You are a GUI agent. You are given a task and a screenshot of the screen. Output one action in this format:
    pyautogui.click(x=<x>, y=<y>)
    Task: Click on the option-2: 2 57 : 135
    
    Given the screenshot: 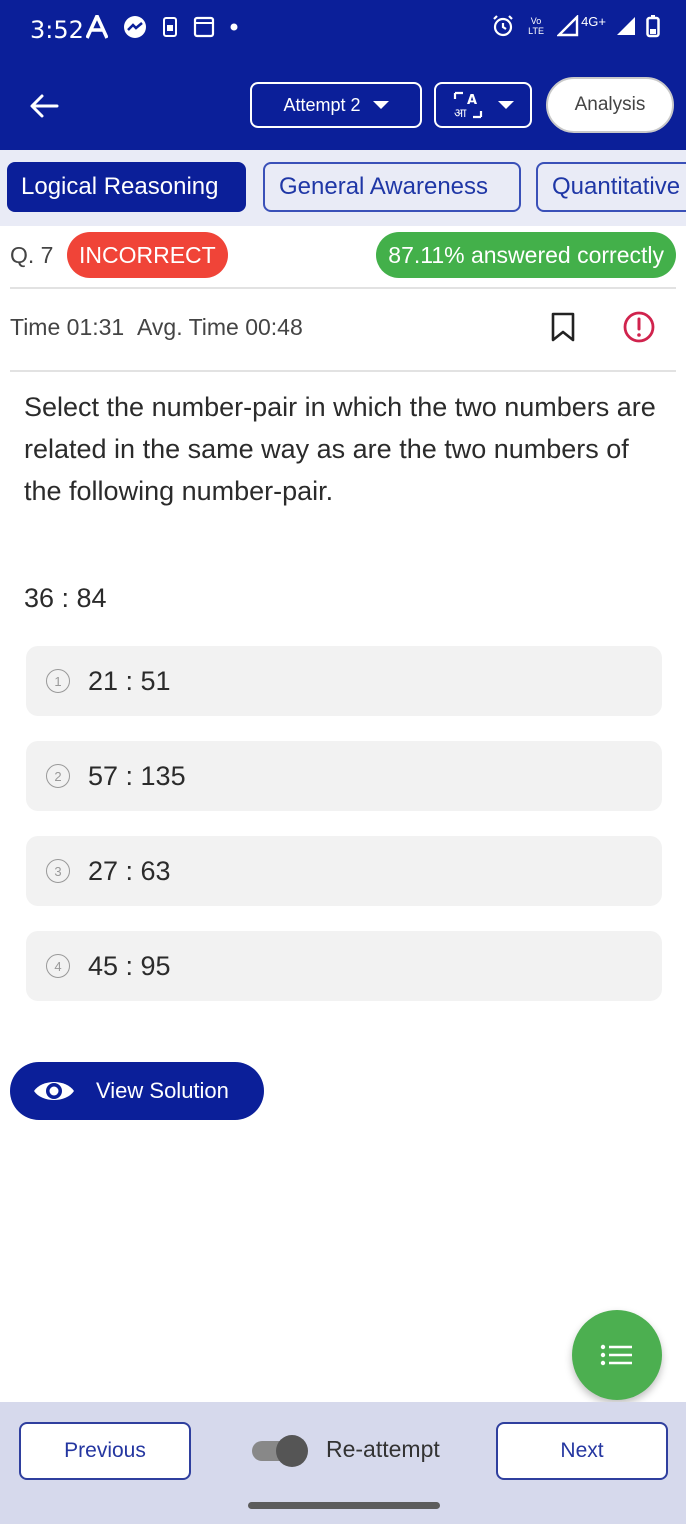 What is the action you would take?
    pyautogui.click(x=344, y=776)
    